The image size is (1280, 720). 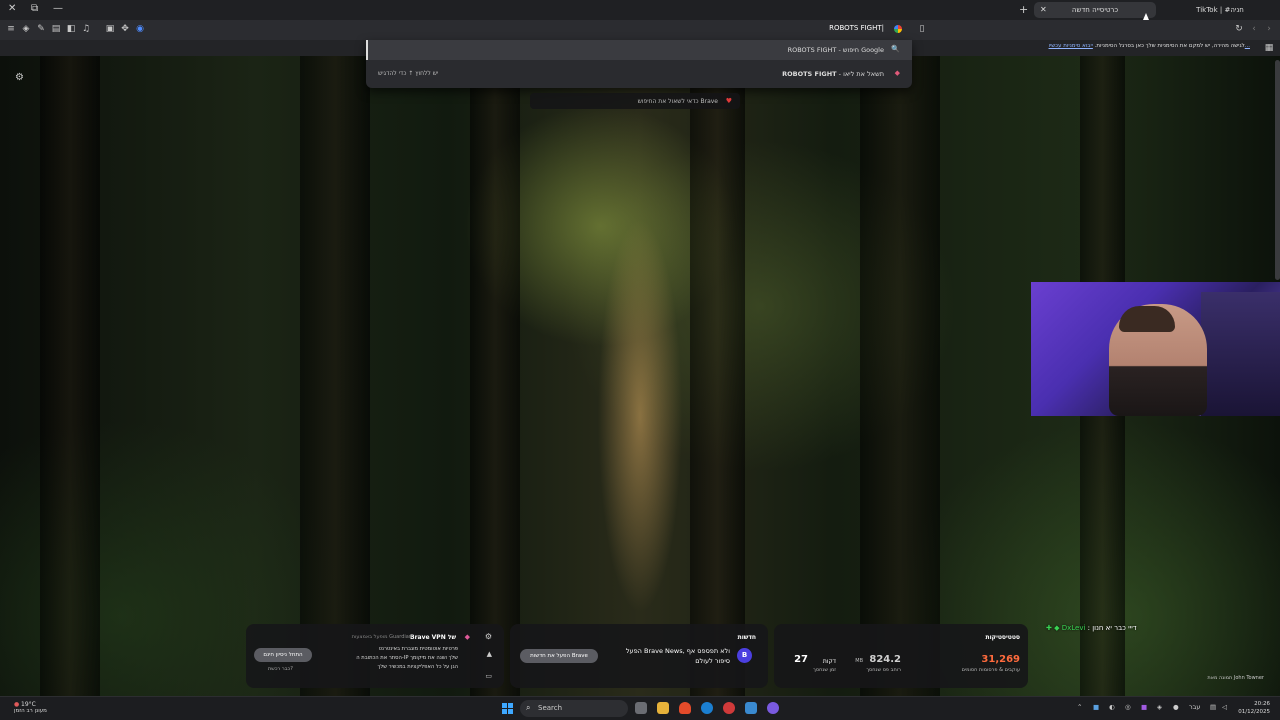 What do you see at coordinates (28, 704) in the screenshot?
I see `weather-temp: 19°C` at bounding box center [28, 704].